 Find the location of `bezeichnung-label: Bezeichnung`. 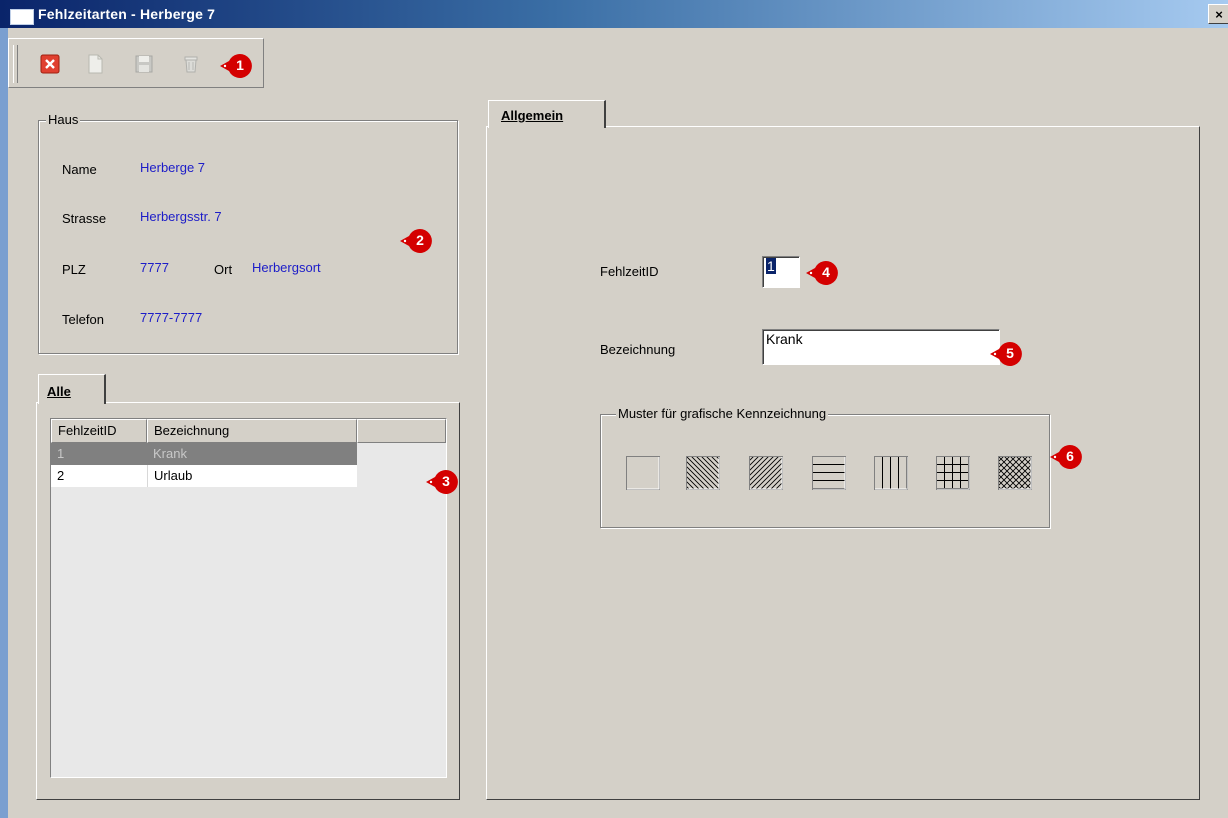

bezeichnung-label: Bezeichnung is located at coordinates (638, 349).